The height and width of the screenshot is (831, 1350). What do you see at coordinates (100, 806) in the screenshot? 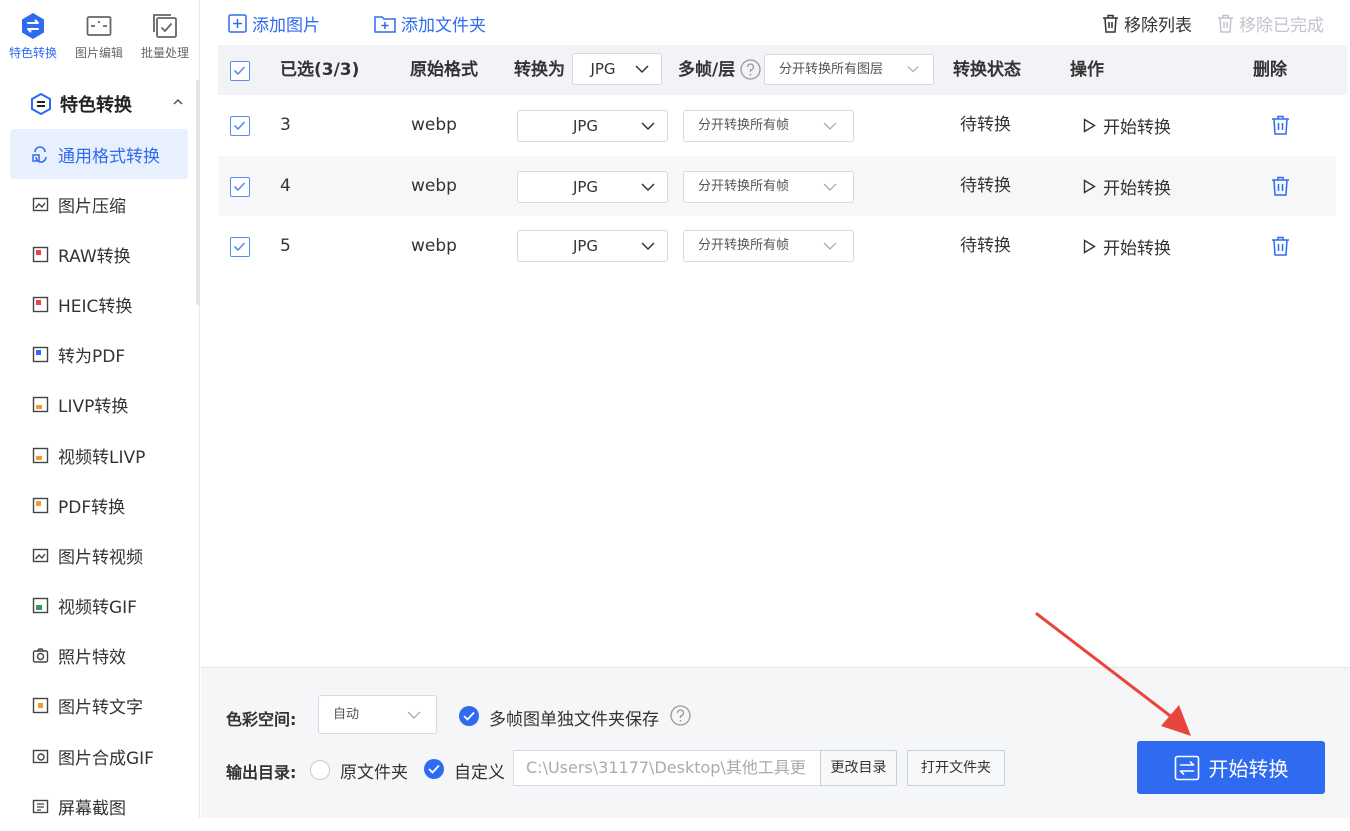
I see `sidebar-item-screenshot: 屏幕截图` at bounding box center [100, 806].